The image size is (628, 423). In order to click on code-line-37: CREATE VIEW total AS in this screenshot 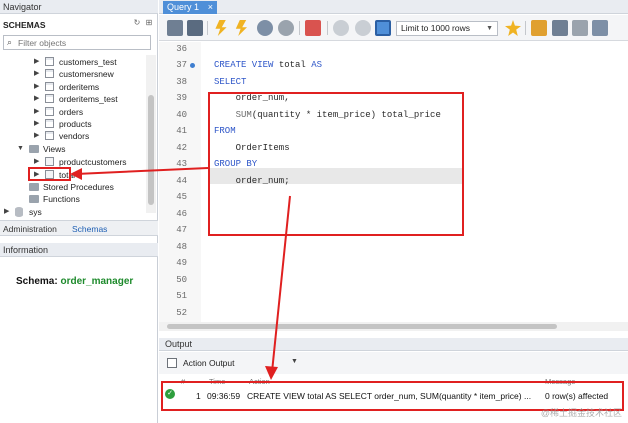, I will do `click(268, 65)`.